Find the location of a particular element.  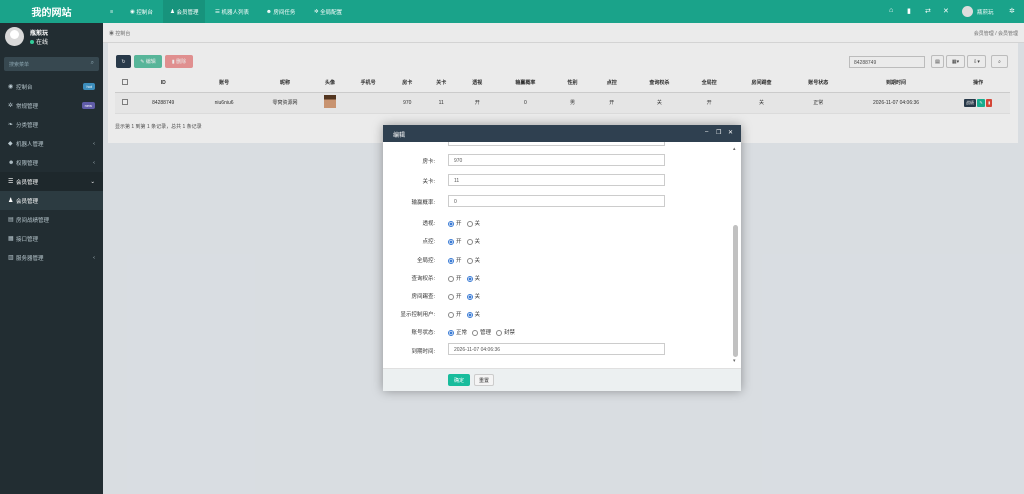

sidebar-item-api: ▦ 接口管理 is located at coordinates (51, 238).